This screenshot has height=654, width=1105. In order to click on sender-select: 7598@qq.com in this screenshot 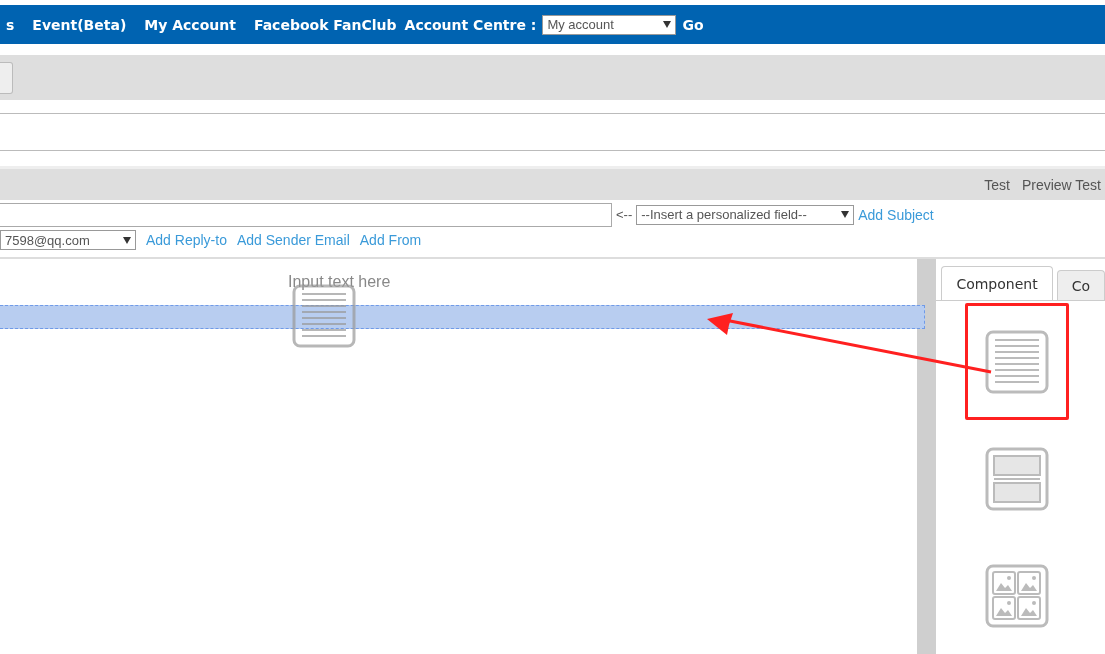, I will do `click(68, 240)`.